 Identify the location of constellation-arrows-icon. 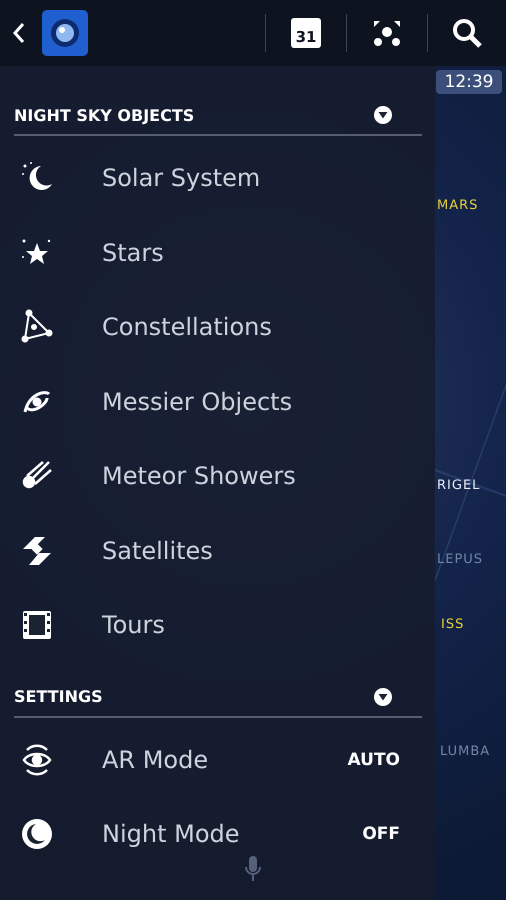
(387, 33).